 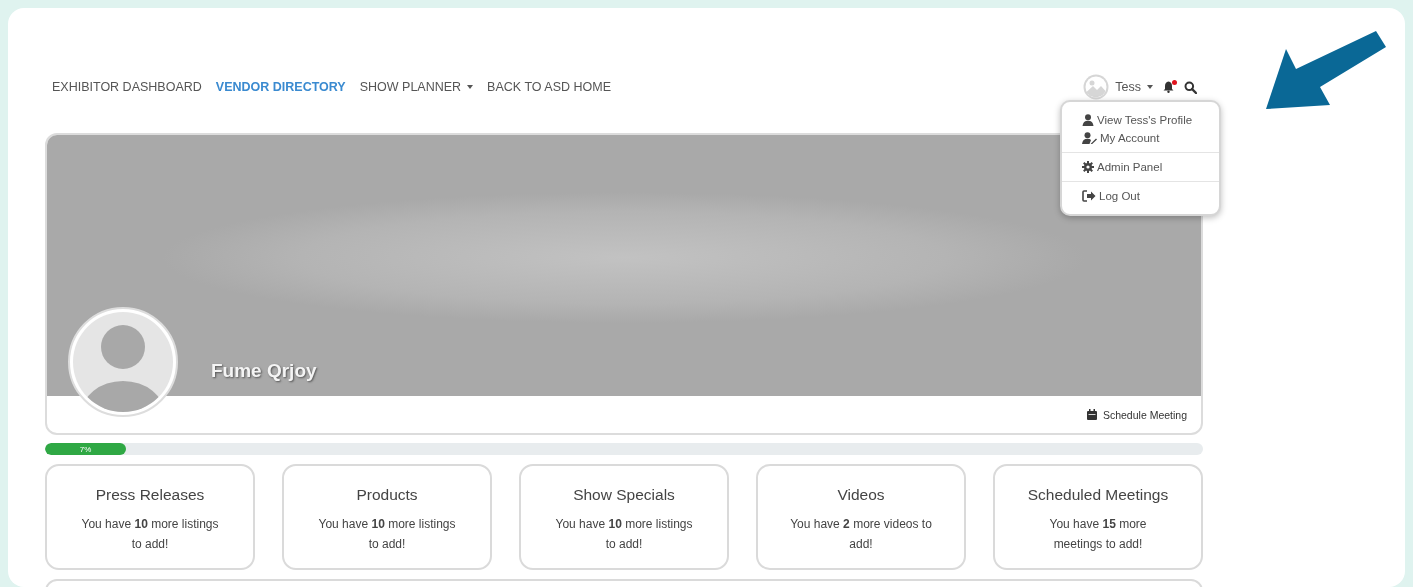 I want to click on card-title: Press Releases, so click(x=150, y=495).